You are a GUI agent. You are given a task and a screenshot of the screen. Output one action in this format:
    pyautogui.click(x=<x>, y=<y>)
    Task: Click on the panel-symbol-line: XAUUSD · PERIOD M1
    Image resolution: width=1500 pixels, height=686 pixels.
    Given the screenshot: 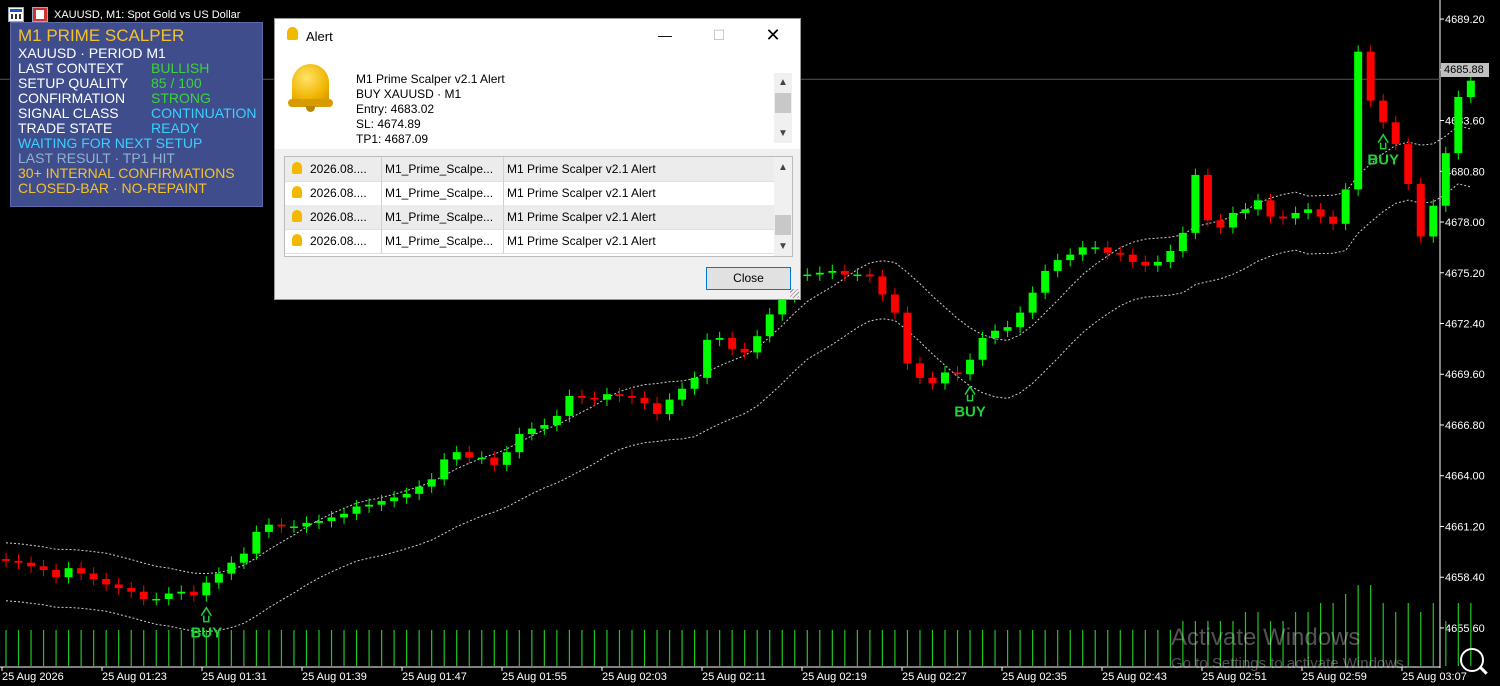 What is the action you would take?
    pyautogui.click(x=92, y=53)
    